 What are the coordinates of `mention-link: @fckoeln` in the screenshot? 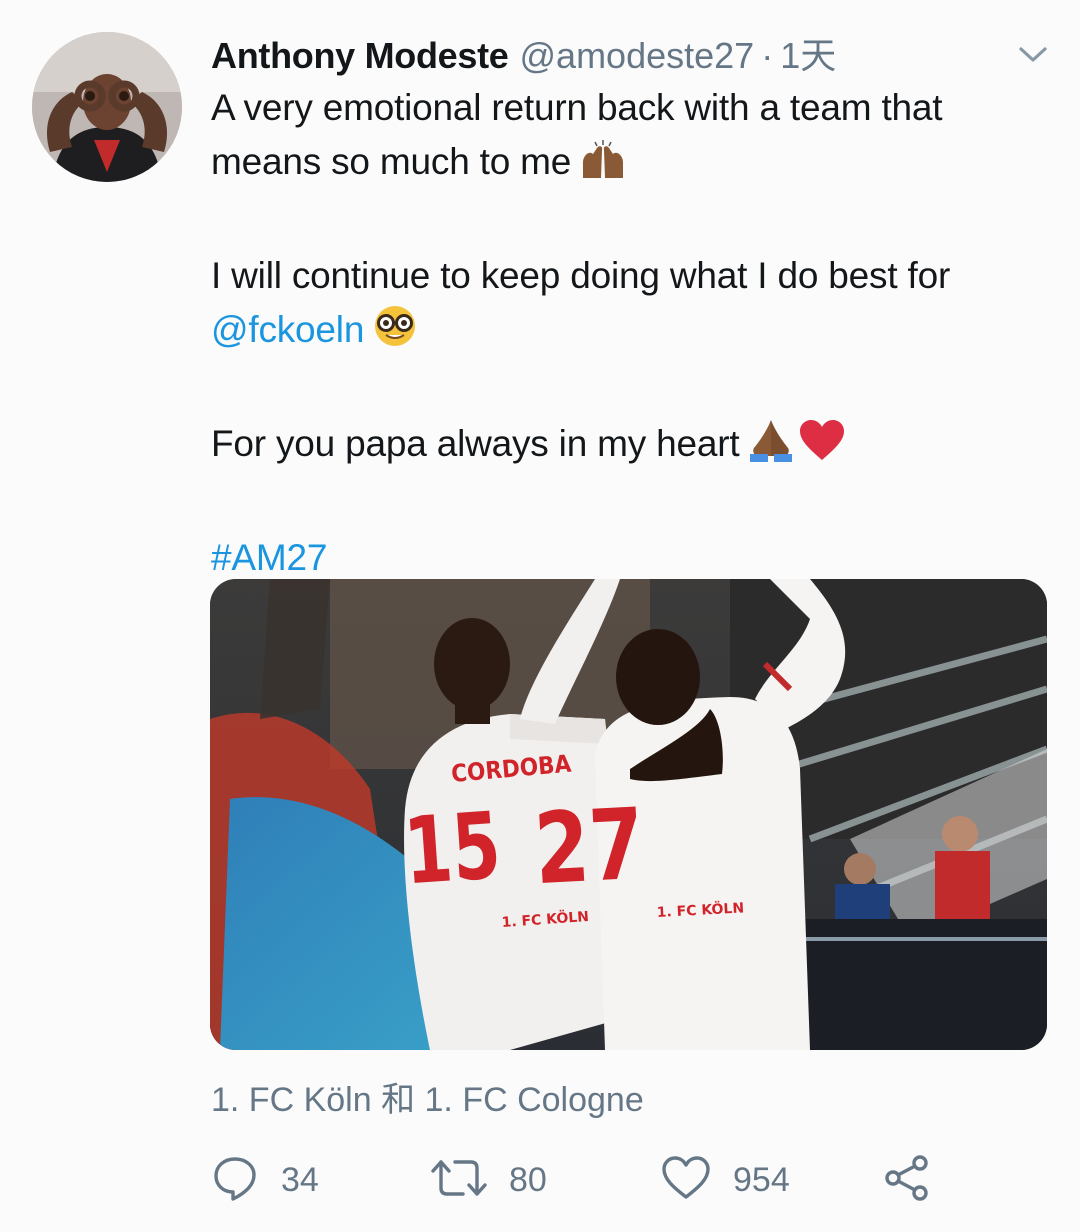 It's located at (287, 329).